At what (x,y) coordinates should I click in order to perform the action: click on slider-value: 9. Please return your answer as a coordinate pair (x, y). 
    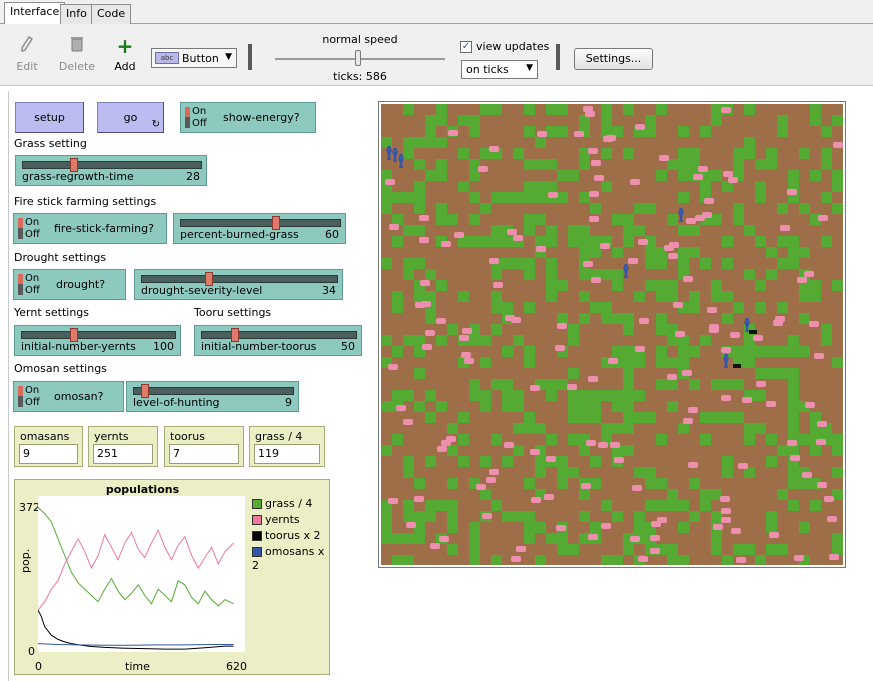
    Looking at the image, I should click on (288, 402).